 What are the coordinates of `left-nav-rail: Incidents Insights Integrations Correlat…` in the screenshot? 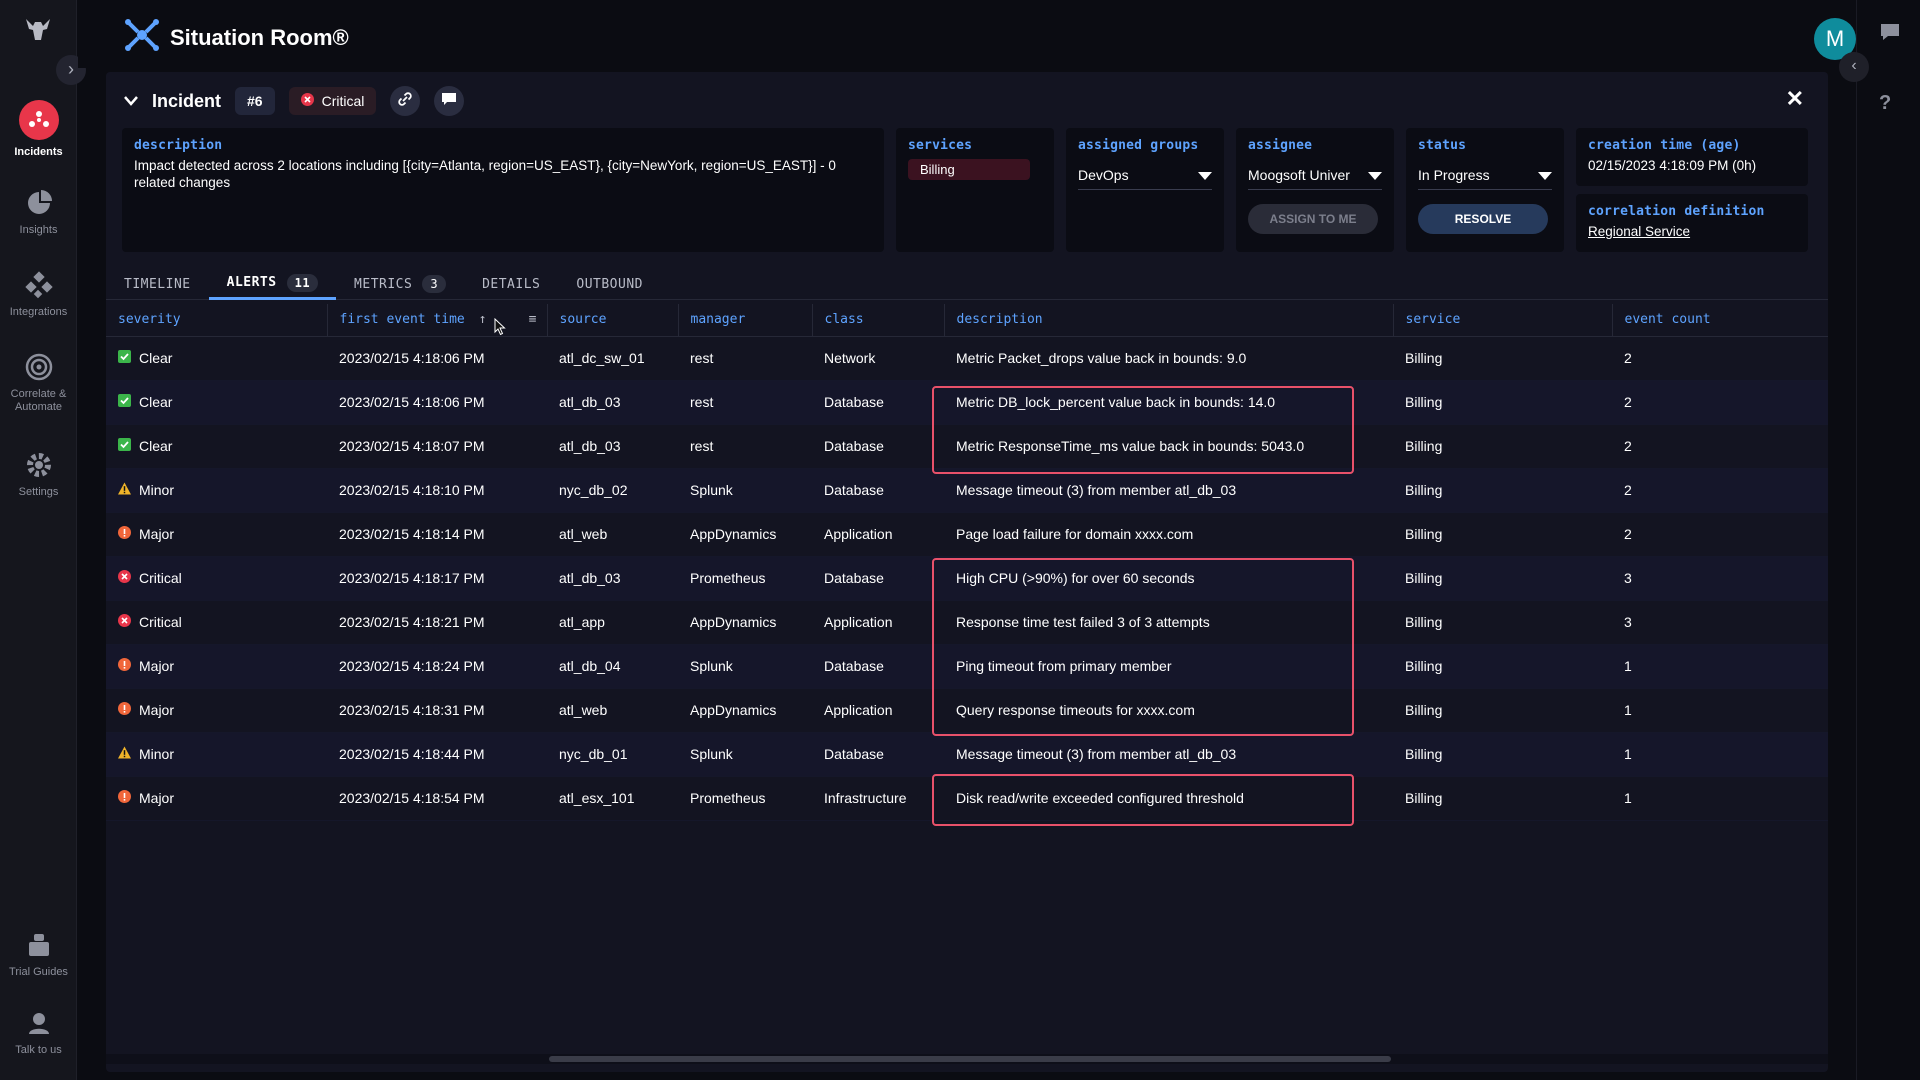 It's located at (38, 540).